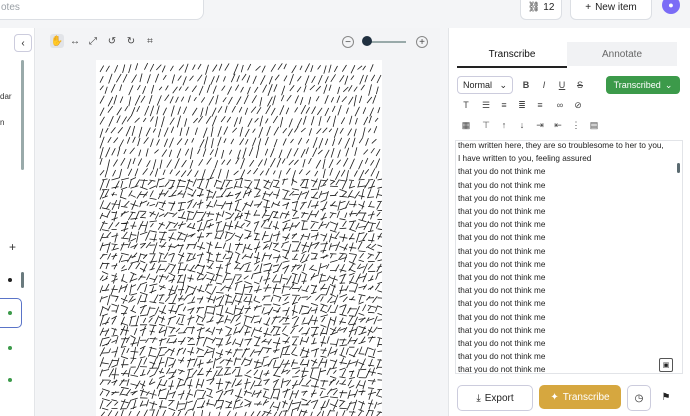 The image size is (690, 416). I want to click on expand-tool: ⤢, so click(93, 41).